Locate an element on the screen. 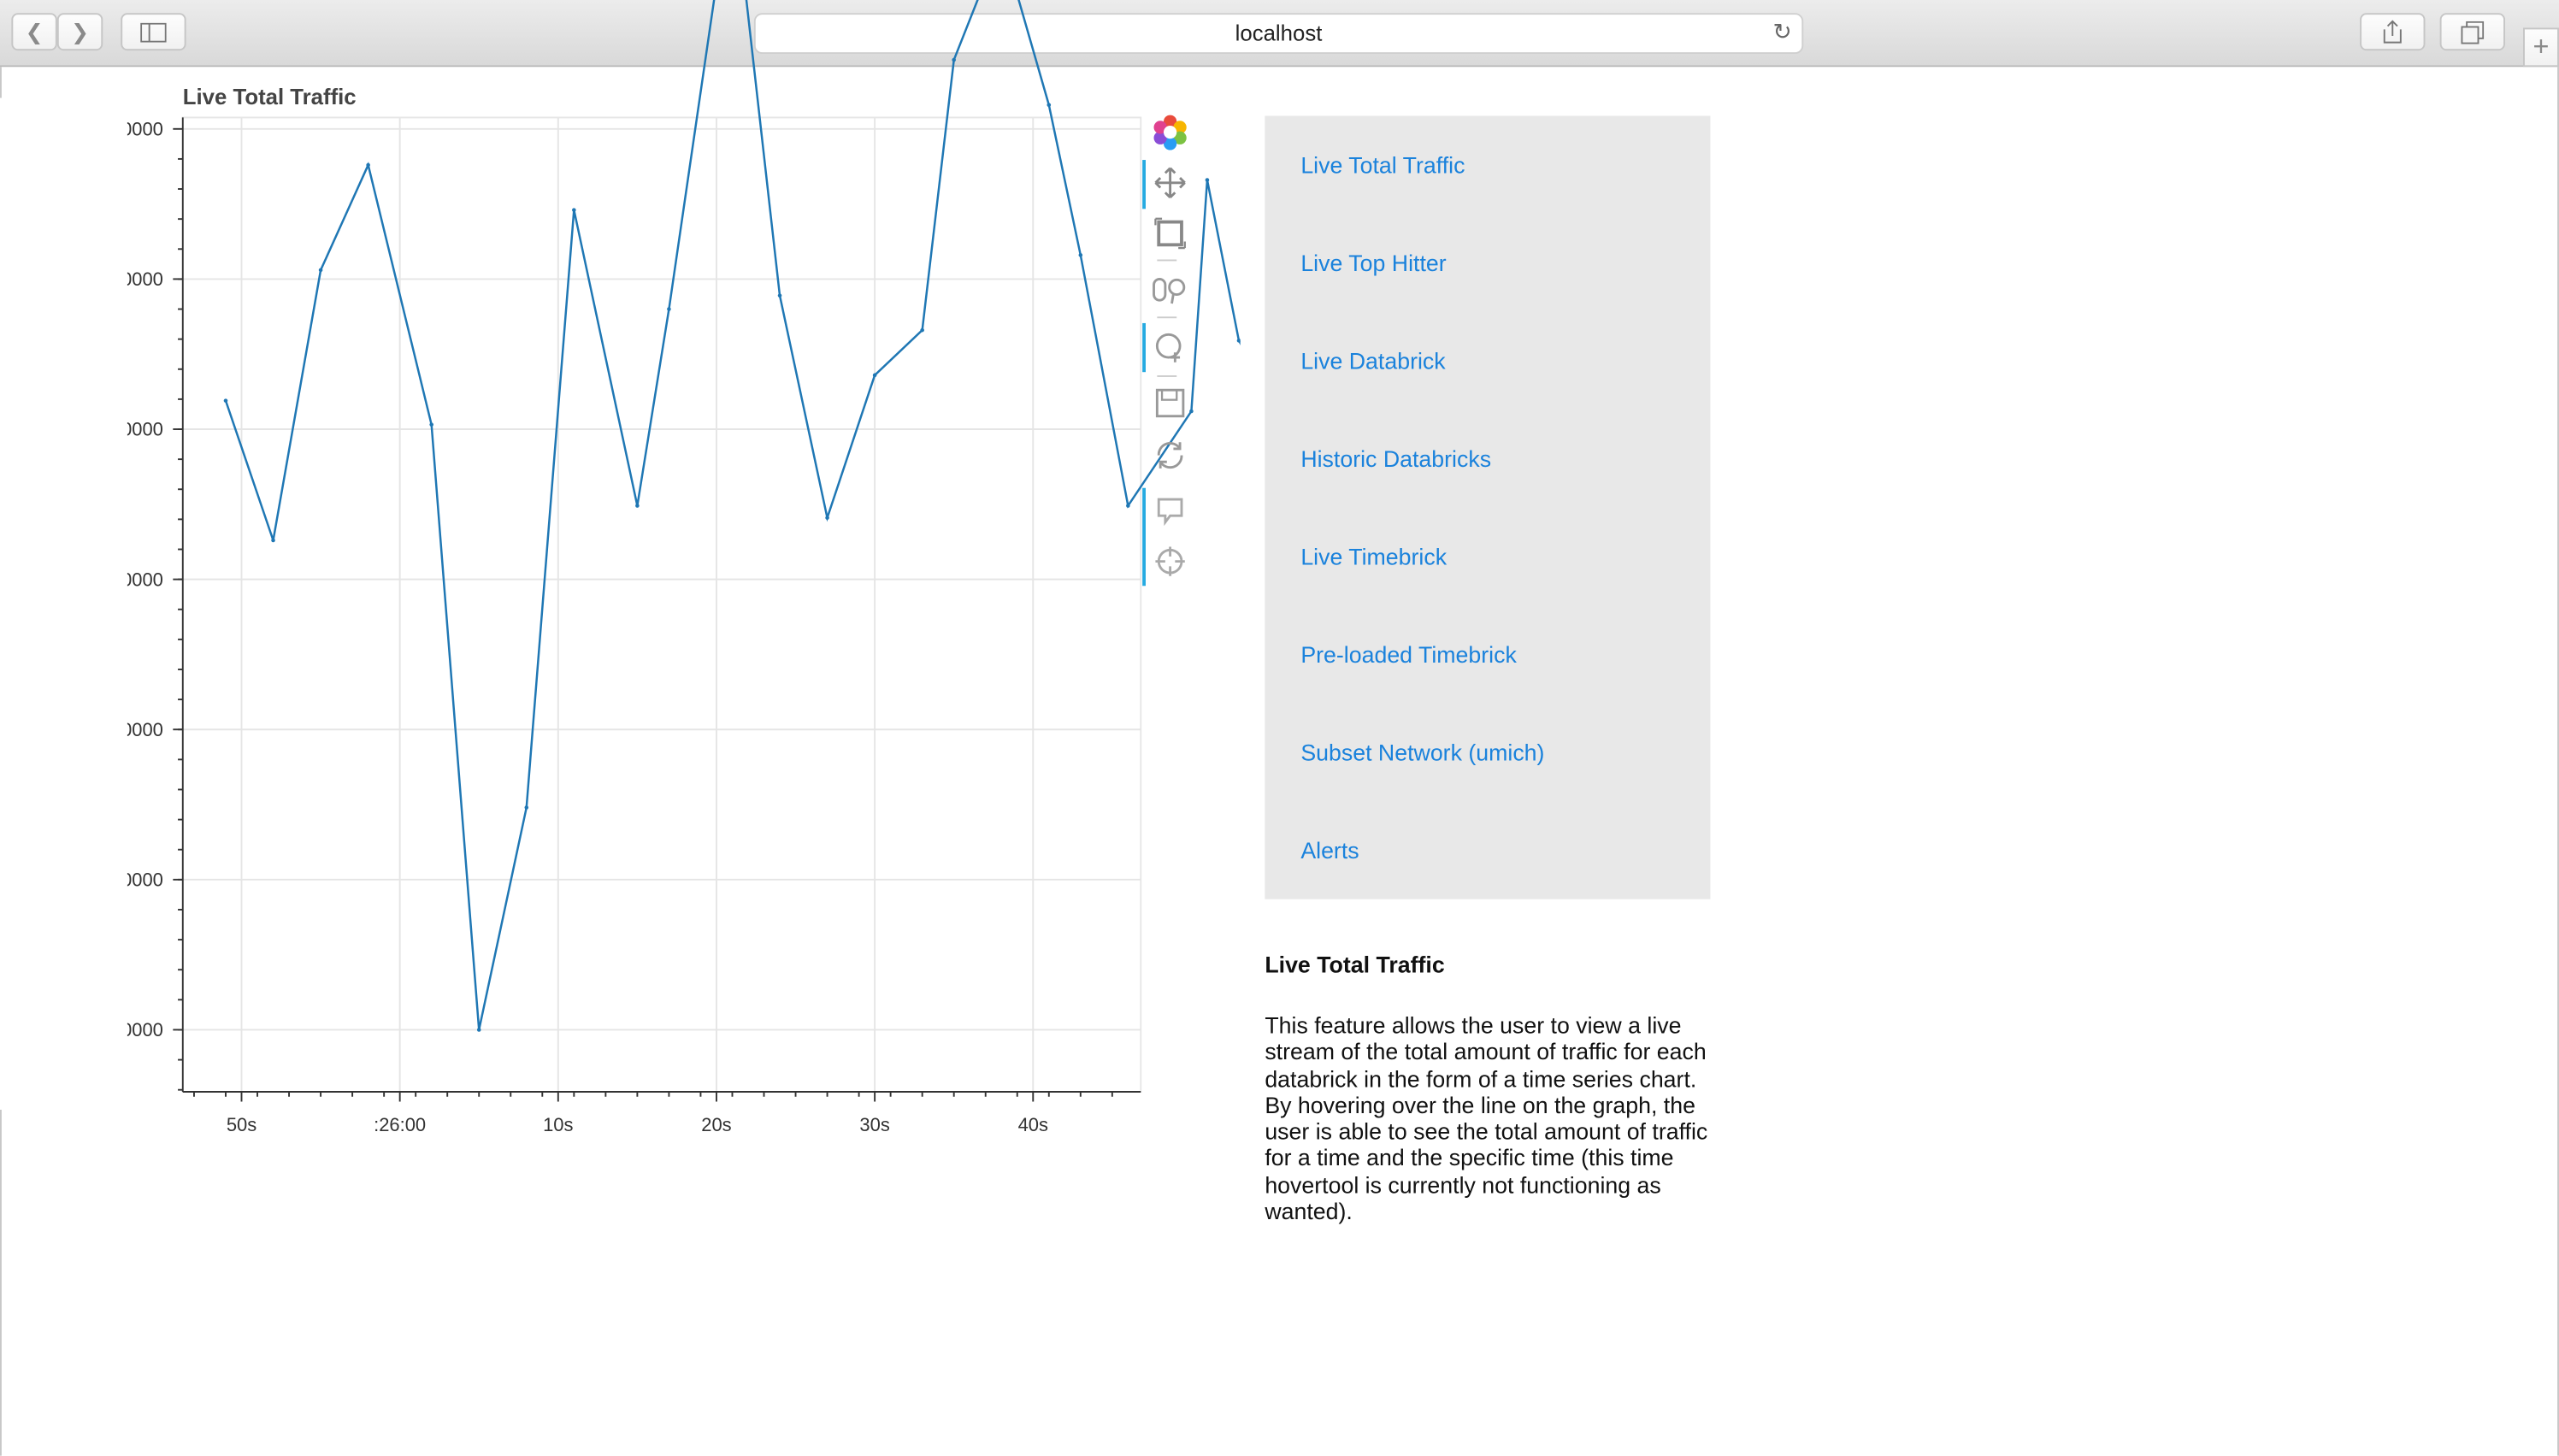  new-tab-button: + is located at coordinates (2541, 47).